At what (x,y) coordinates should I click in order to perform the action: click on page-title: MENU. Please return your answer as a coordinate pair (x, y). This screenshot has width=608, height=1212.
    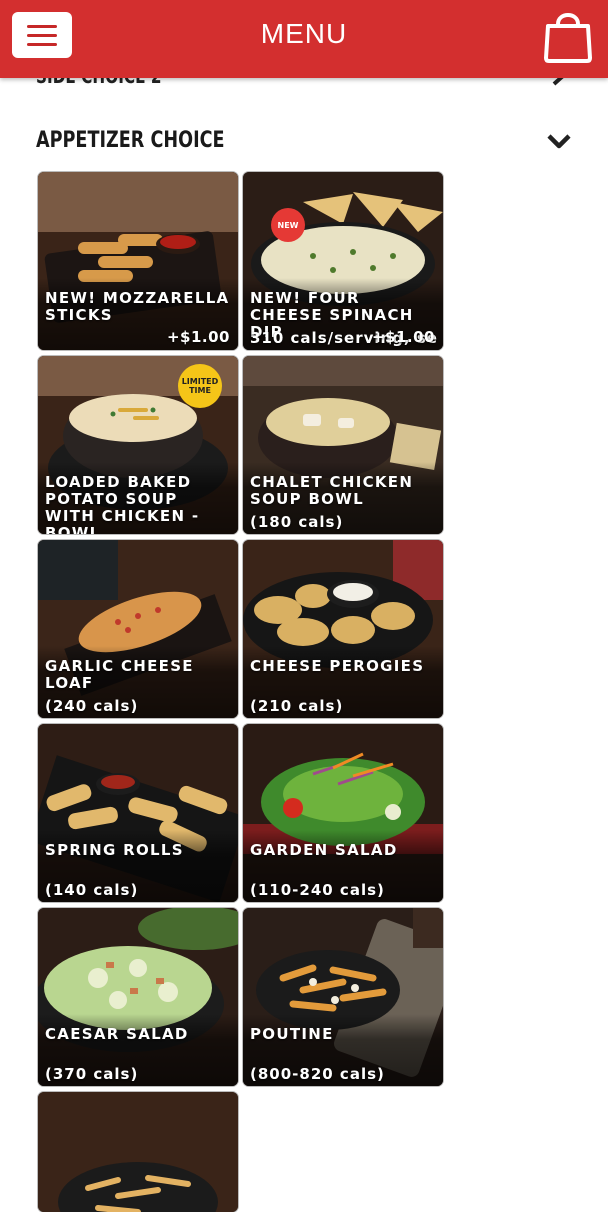
    Looking at the image, I should click on (304, 33).